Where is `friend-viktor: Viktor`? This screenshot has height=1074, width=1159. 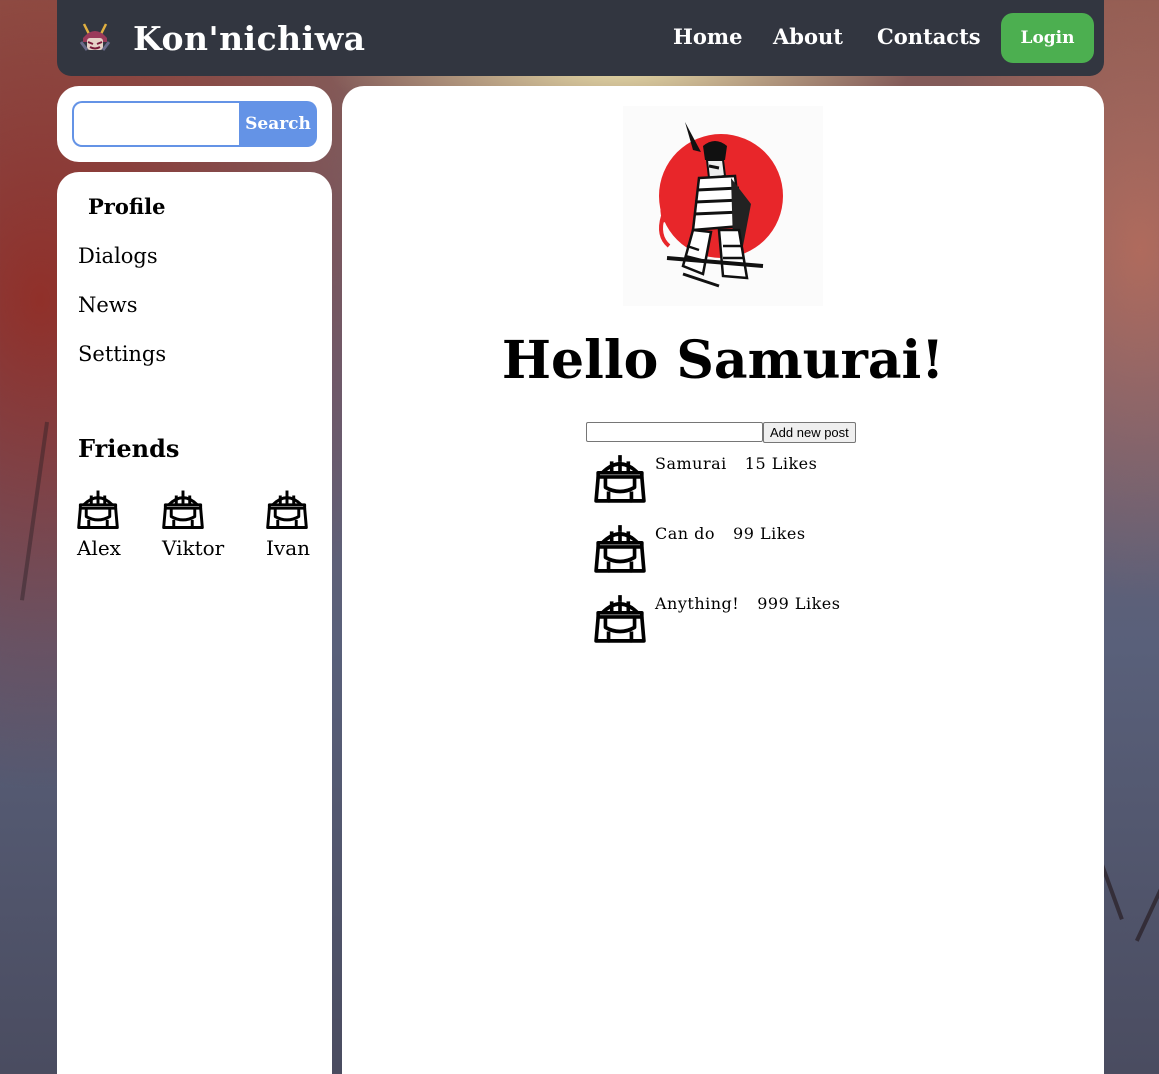
friend-viktor: Viktor is located at coordinates (193, 524).